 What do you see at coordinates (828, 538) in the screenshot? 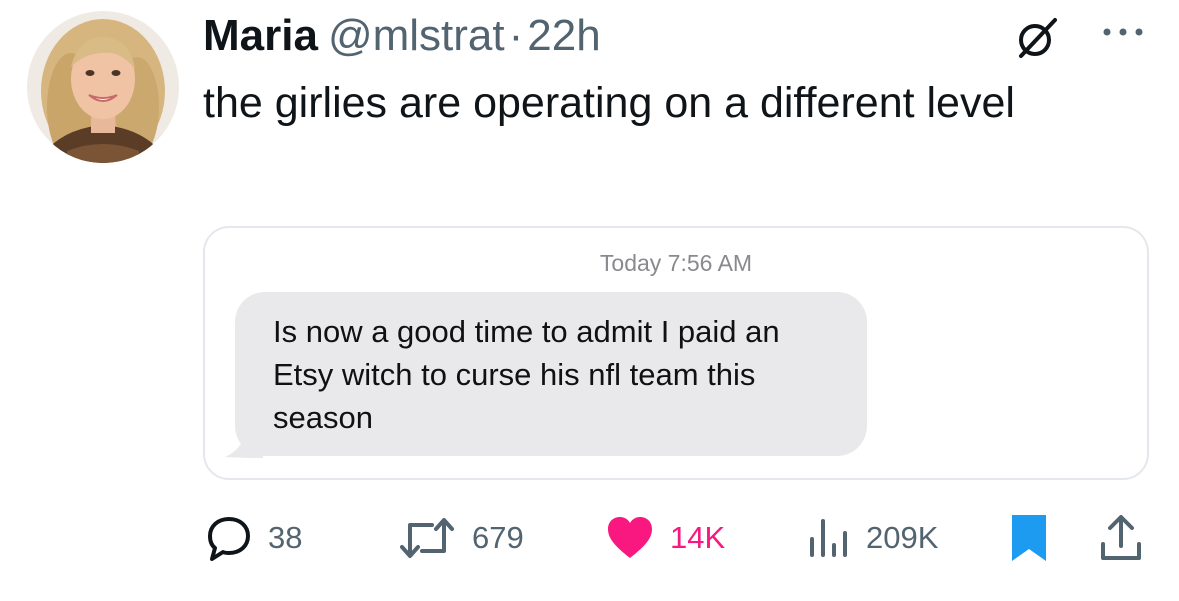
I see `views-icon` at bounding box center [828, 538].